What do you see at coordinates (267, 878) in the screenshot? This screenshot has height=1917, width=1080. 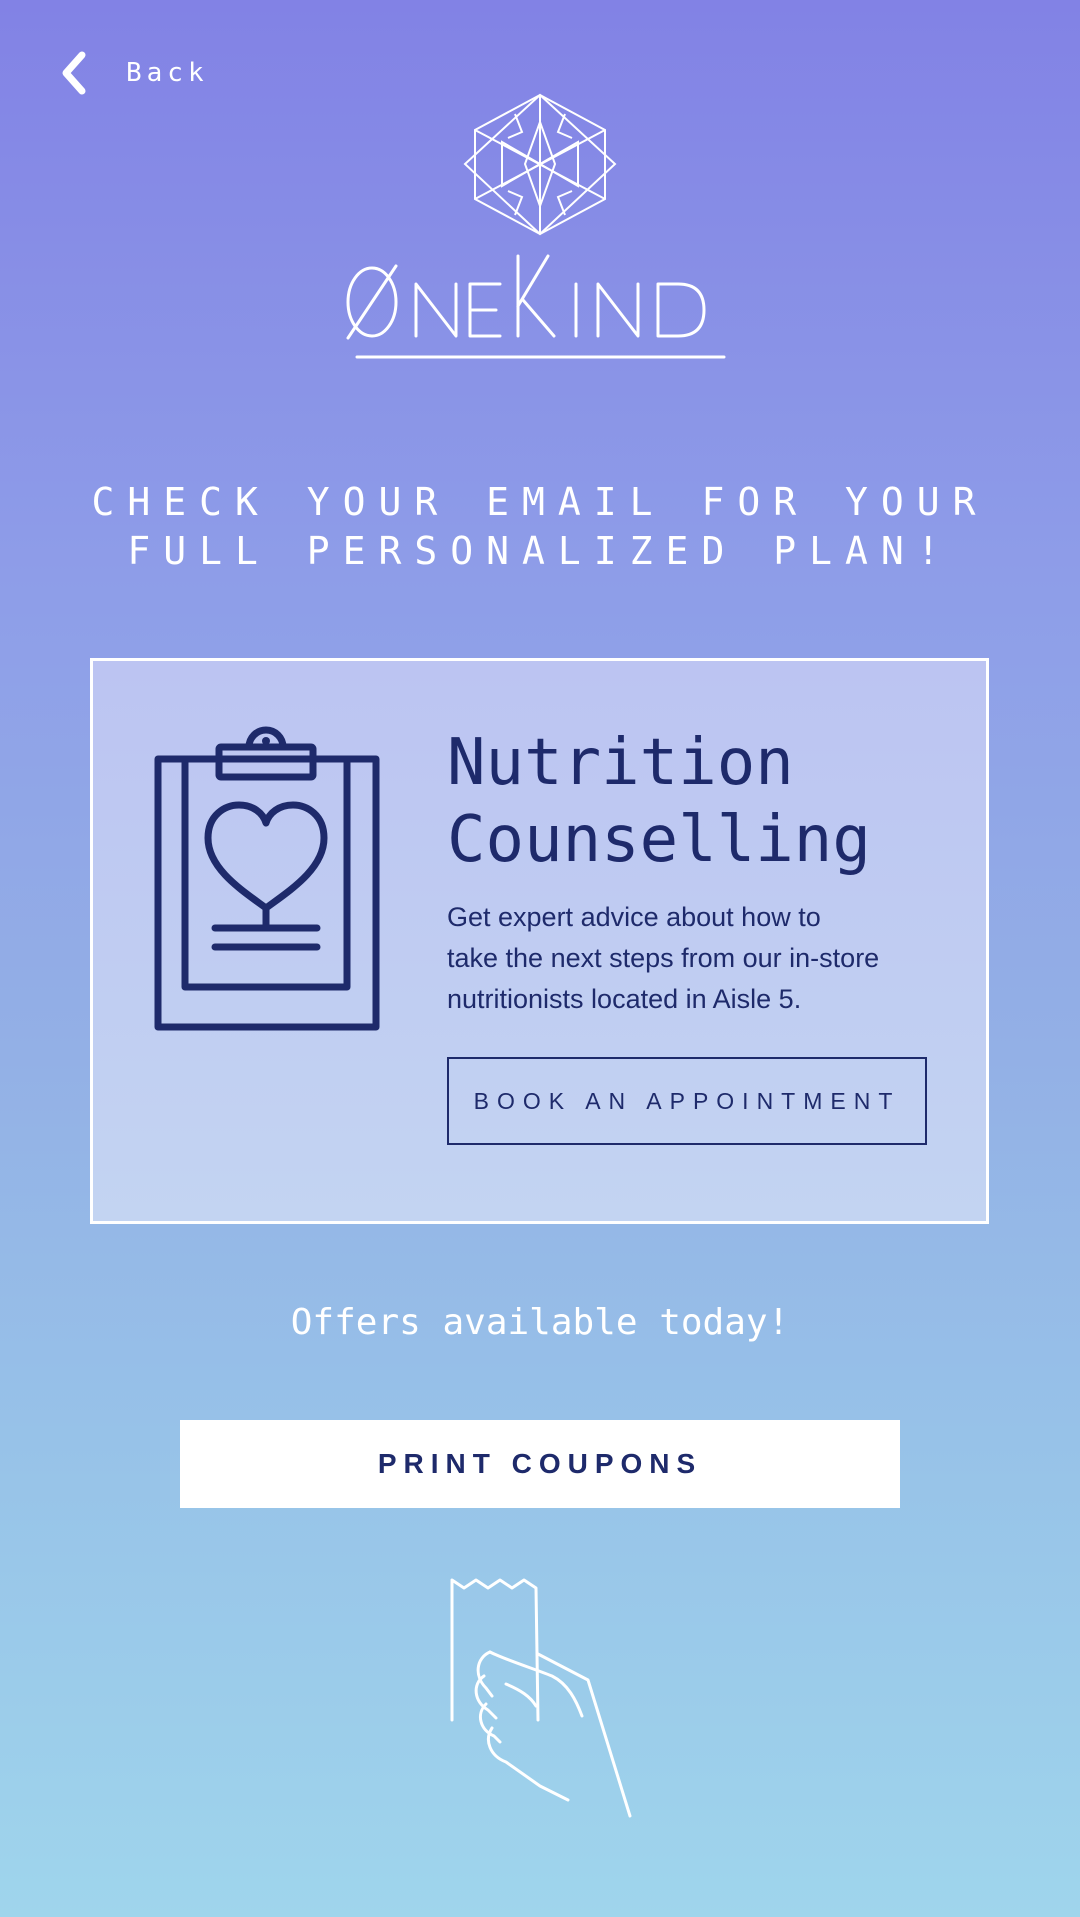 I see `clipboard-heart-icon` at bounding box center [267, 878].